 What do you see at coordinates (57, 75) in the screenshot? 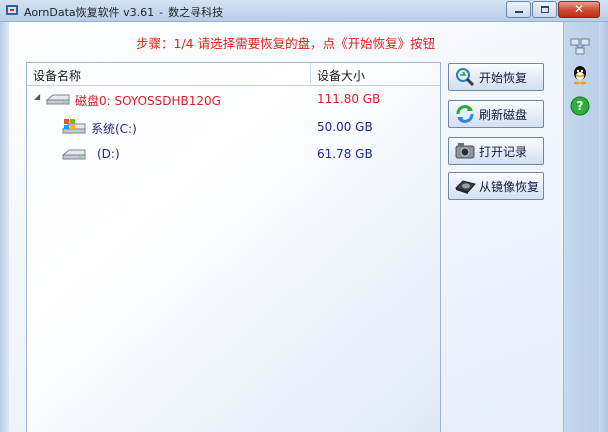
I see `column-header-name: 设备名称` at bounding box center [57, 75].